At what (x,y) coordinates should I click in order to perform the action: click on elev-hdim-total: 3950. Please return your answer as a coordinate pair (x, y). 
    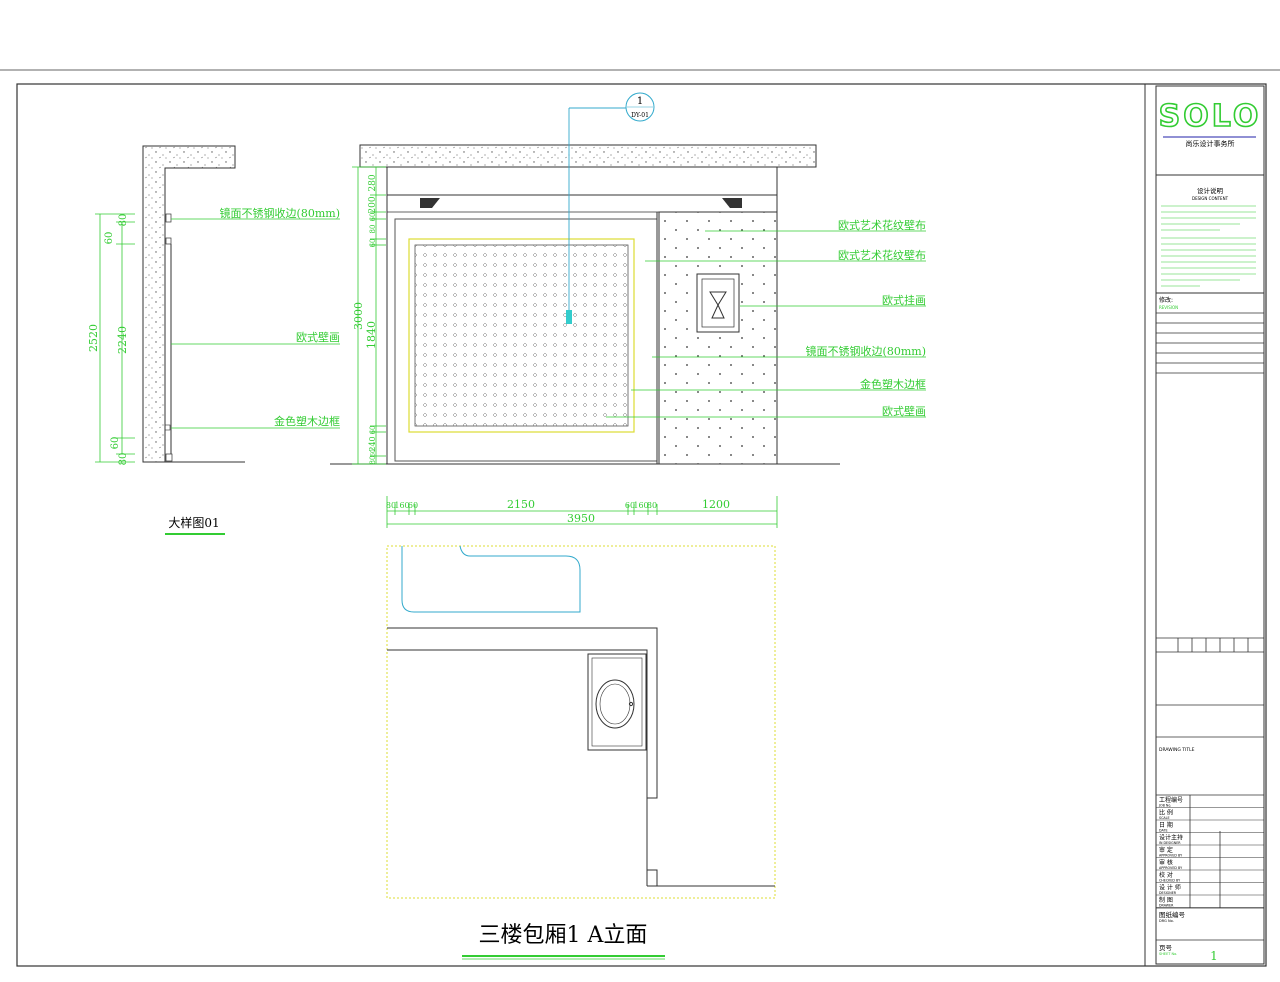
    Looking at the image, I should click on (581, 518).